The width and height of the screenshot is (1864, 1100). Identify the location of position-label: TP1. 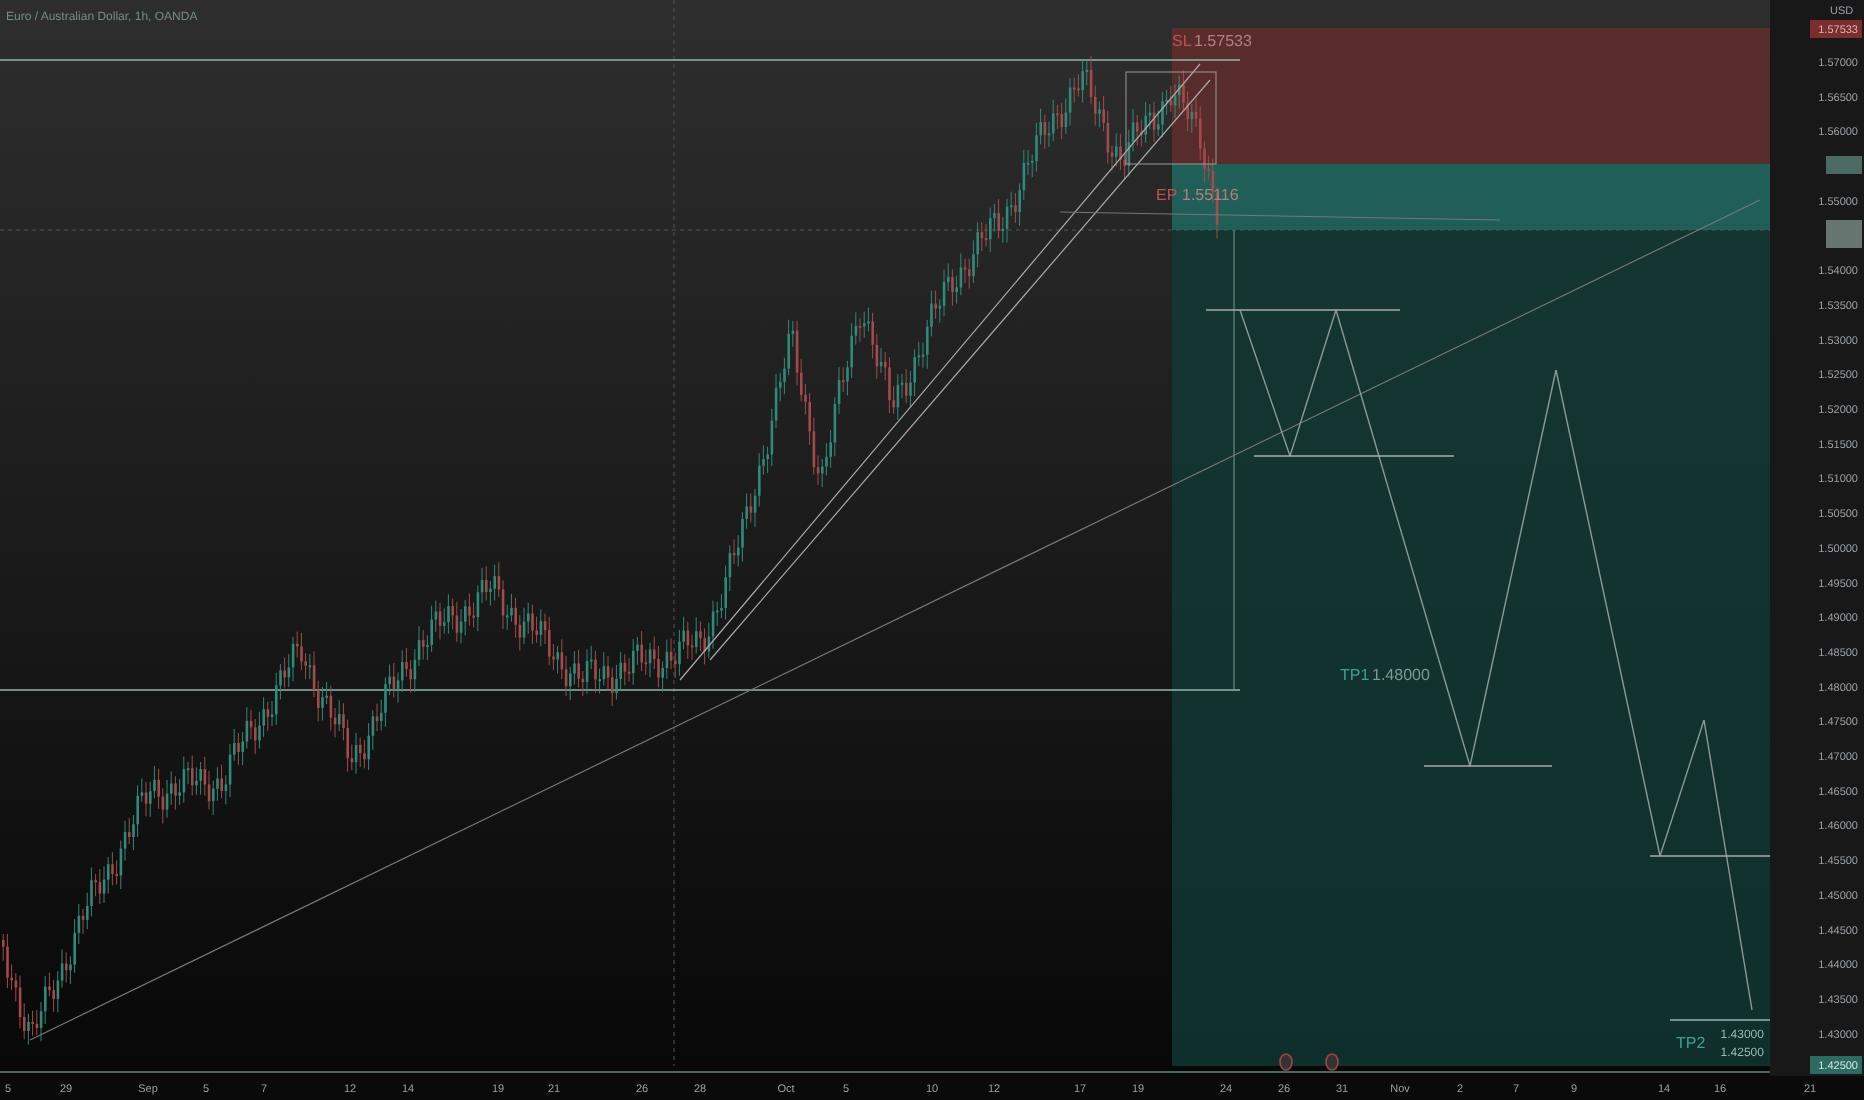
(1355, 675).